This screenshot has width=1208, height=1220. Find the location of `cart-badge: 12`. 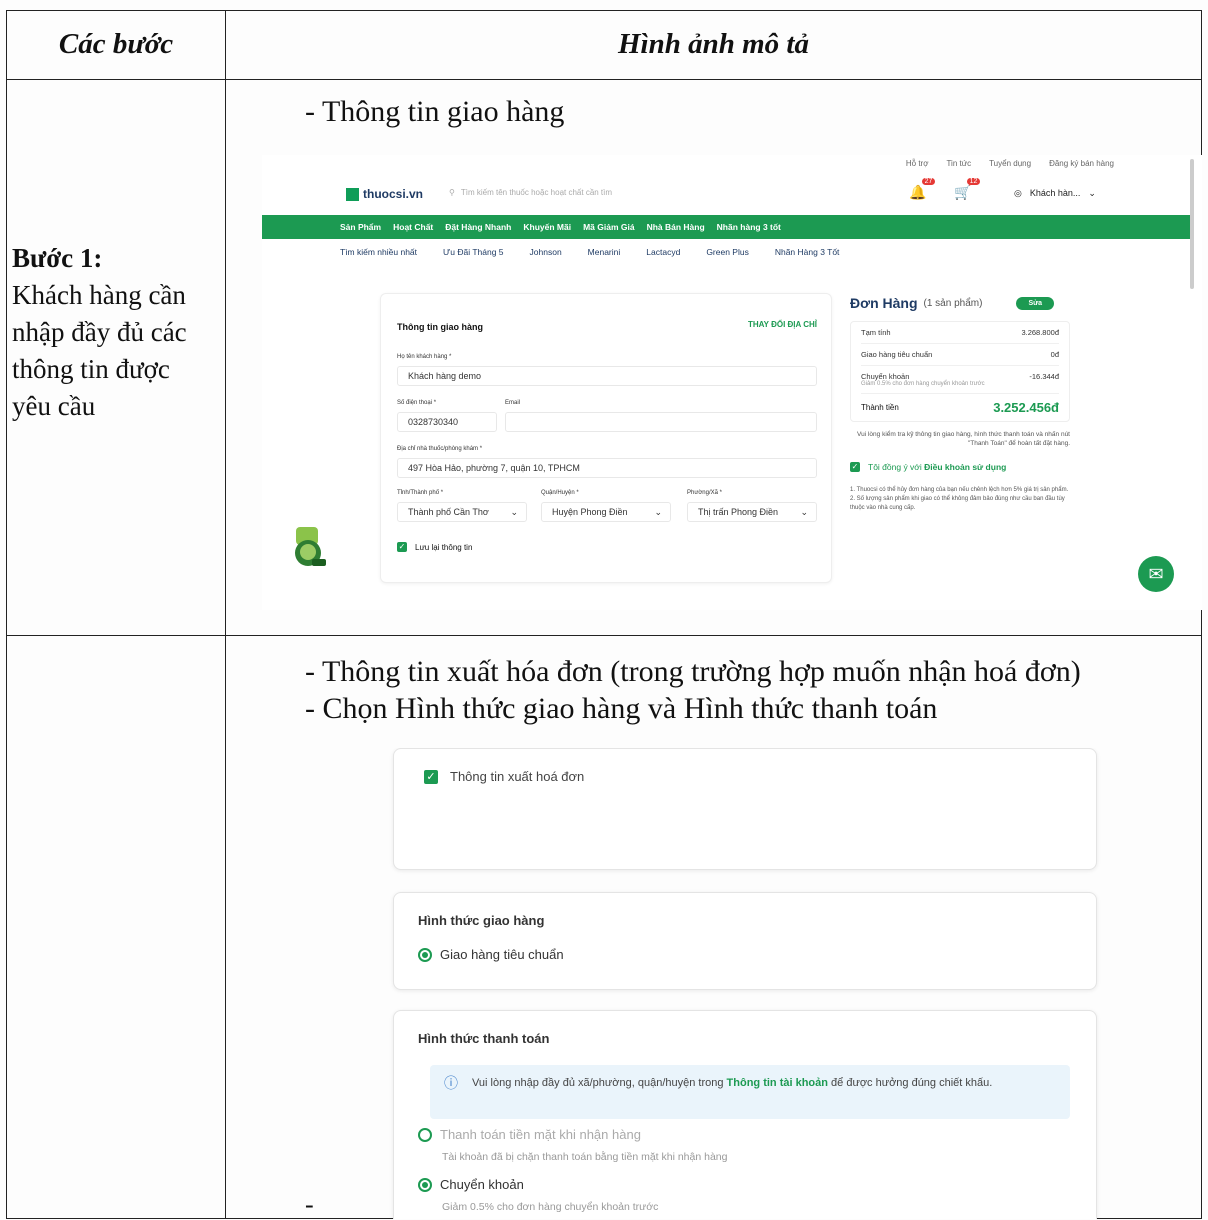

cart-badge: 12 is located at coordinates (973, 181).